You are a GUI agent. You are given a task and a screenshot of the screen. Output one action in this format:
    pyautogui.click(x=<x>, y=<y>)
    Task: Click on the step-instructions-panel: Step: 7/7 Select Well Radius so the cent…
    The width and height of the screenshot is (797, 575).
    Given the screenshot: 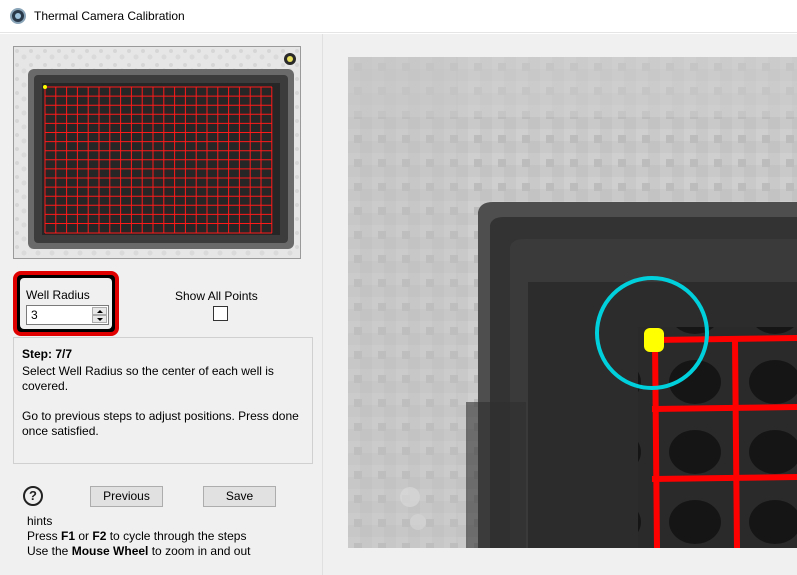 What is the action you would take?
    pyautogui.click(x=163, y=400)
    